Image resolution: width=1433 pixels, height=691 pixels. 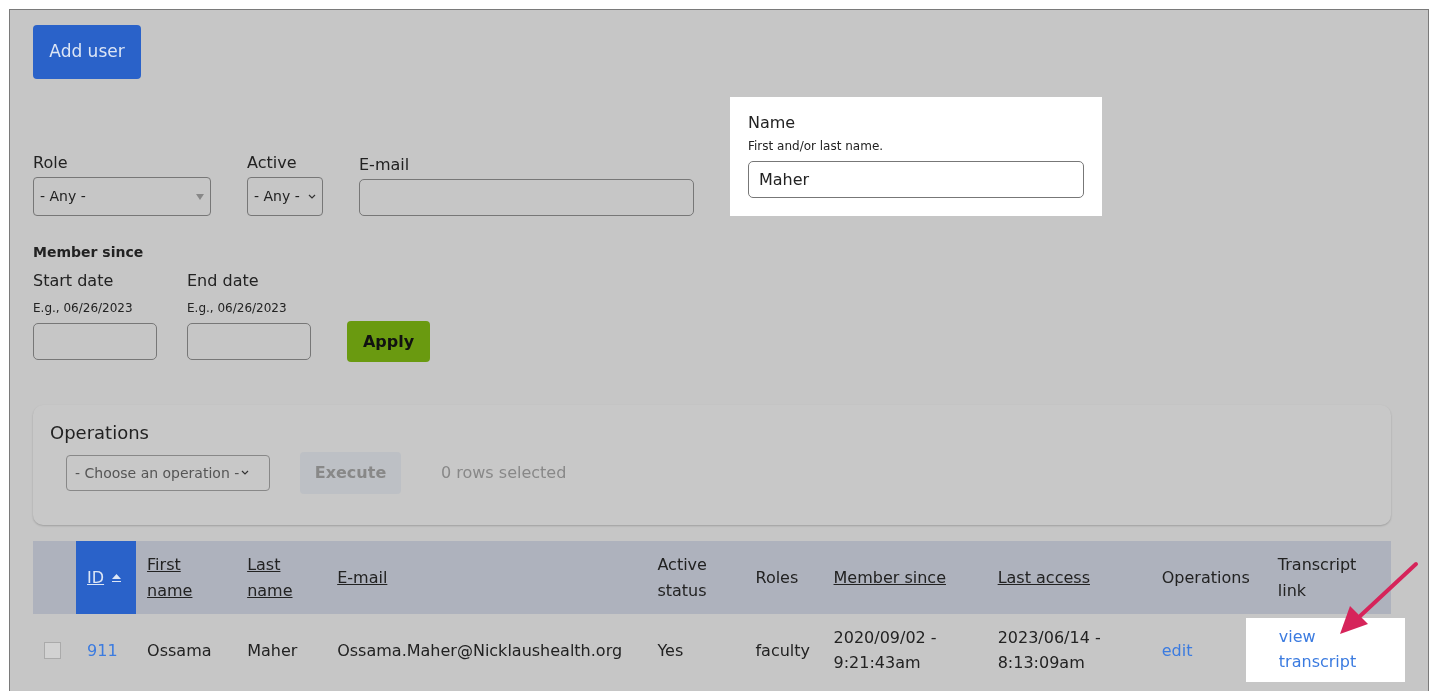 What do you see at coordinates (816, 146) in the screenshot?
I see `field-description: First and/or last name.` at bounding box center [816, 146].